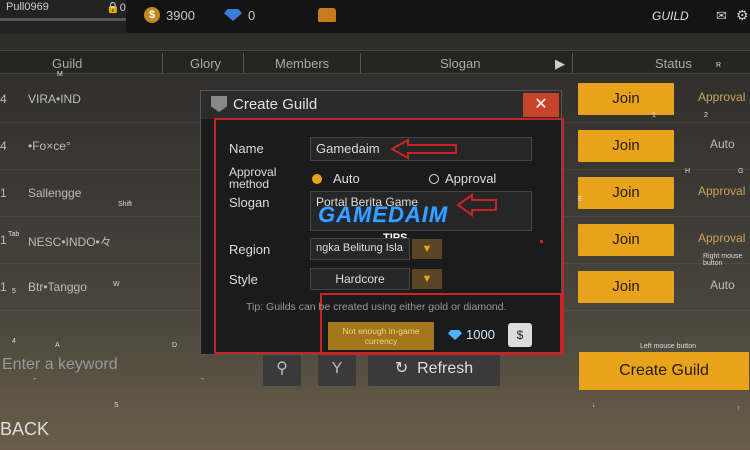  I want to click on create-guild-button: Create Guild, so click(664, 371).